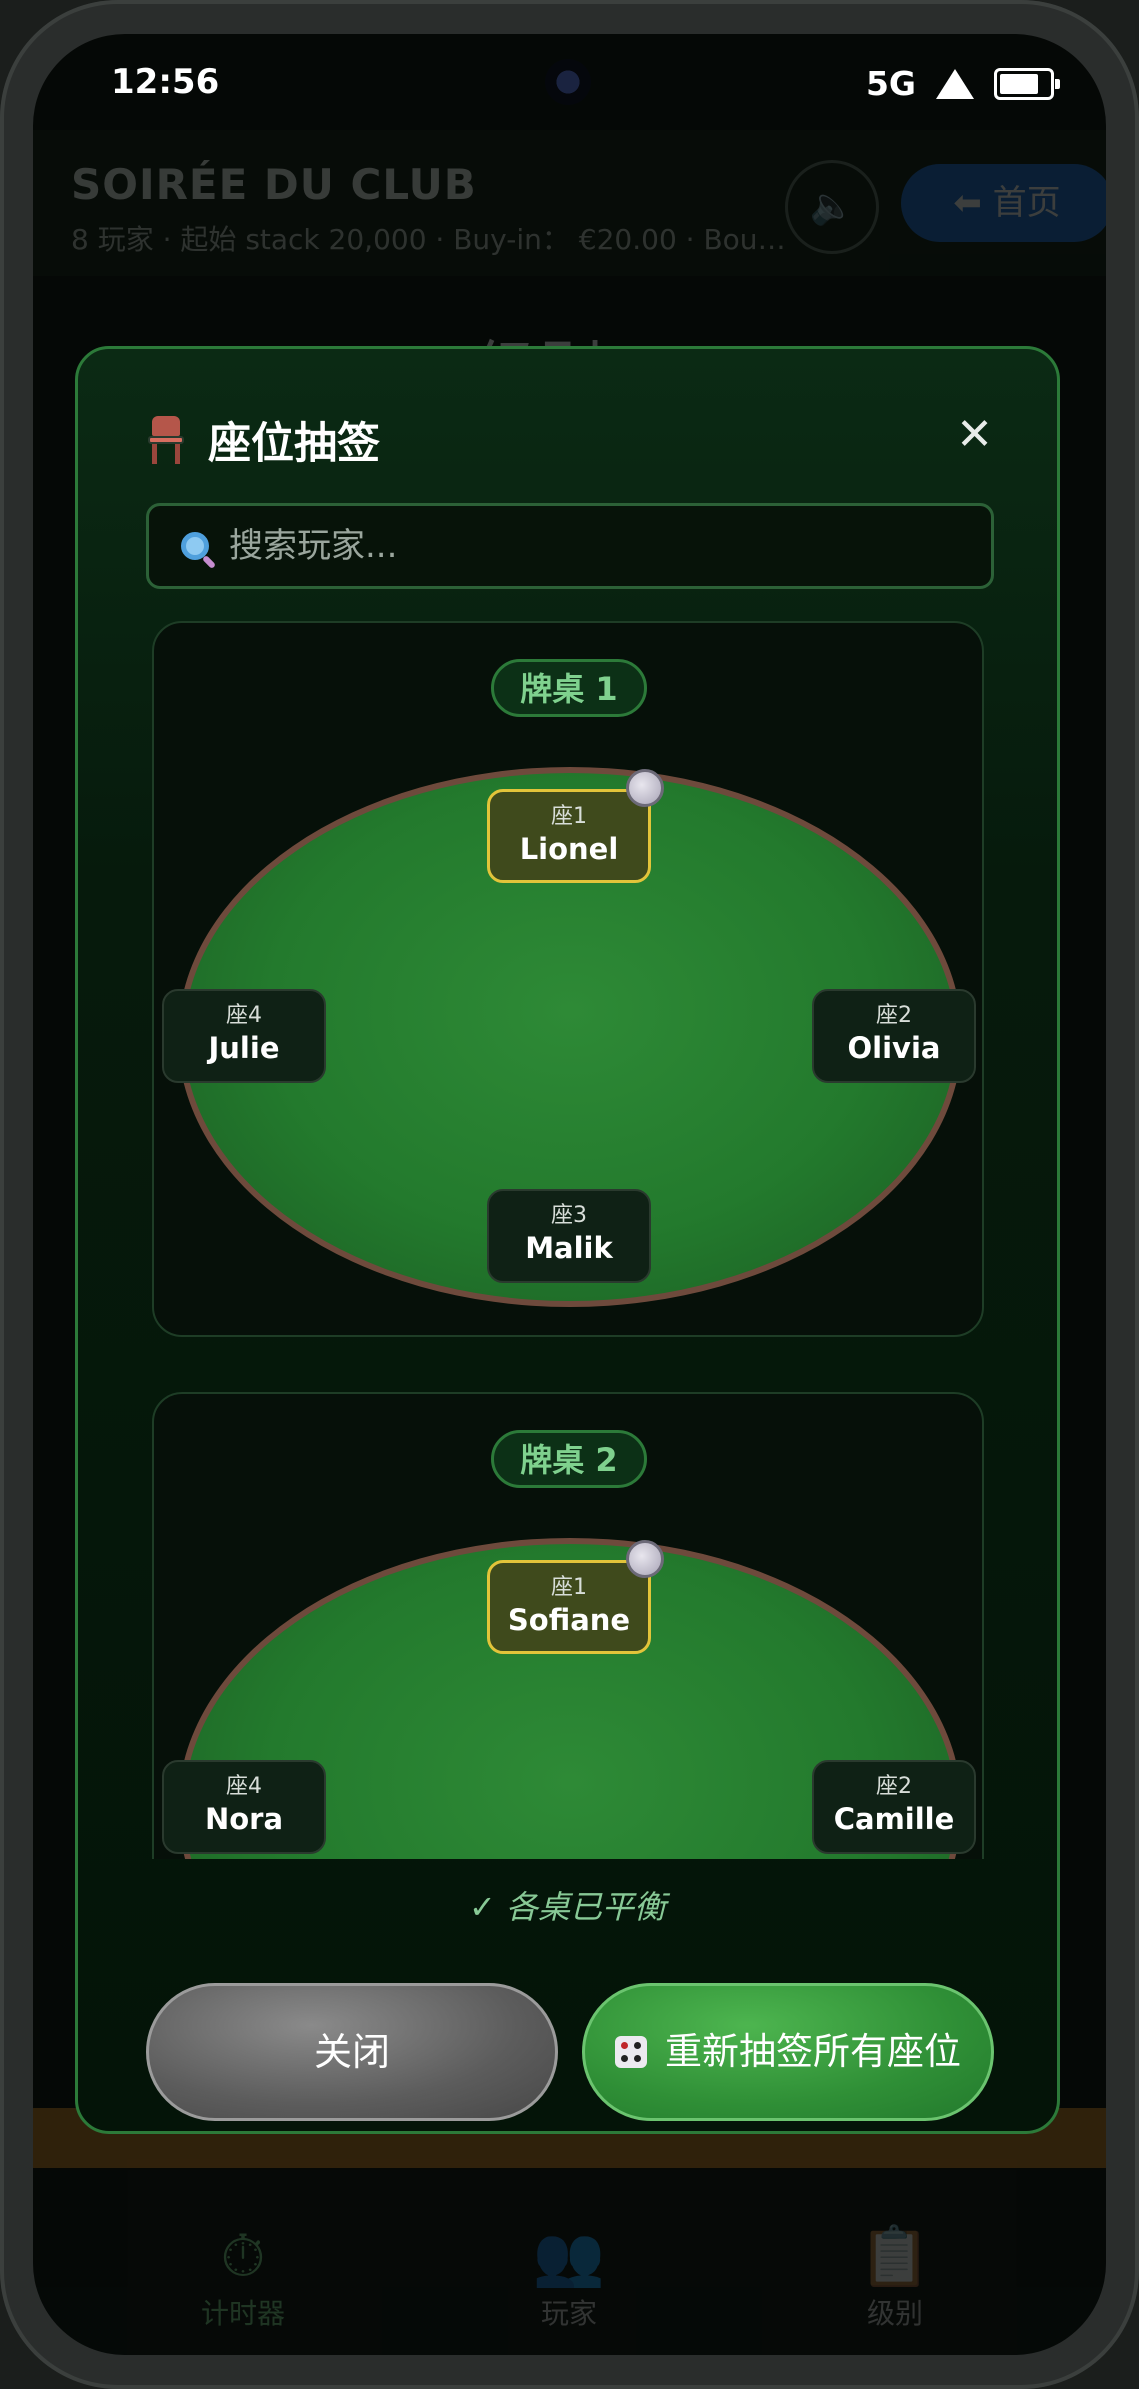  What do you see at coordinates (569, 2256) in the screenshot?
I see `players-icon: 👥` at bounding box center [569, 2256].